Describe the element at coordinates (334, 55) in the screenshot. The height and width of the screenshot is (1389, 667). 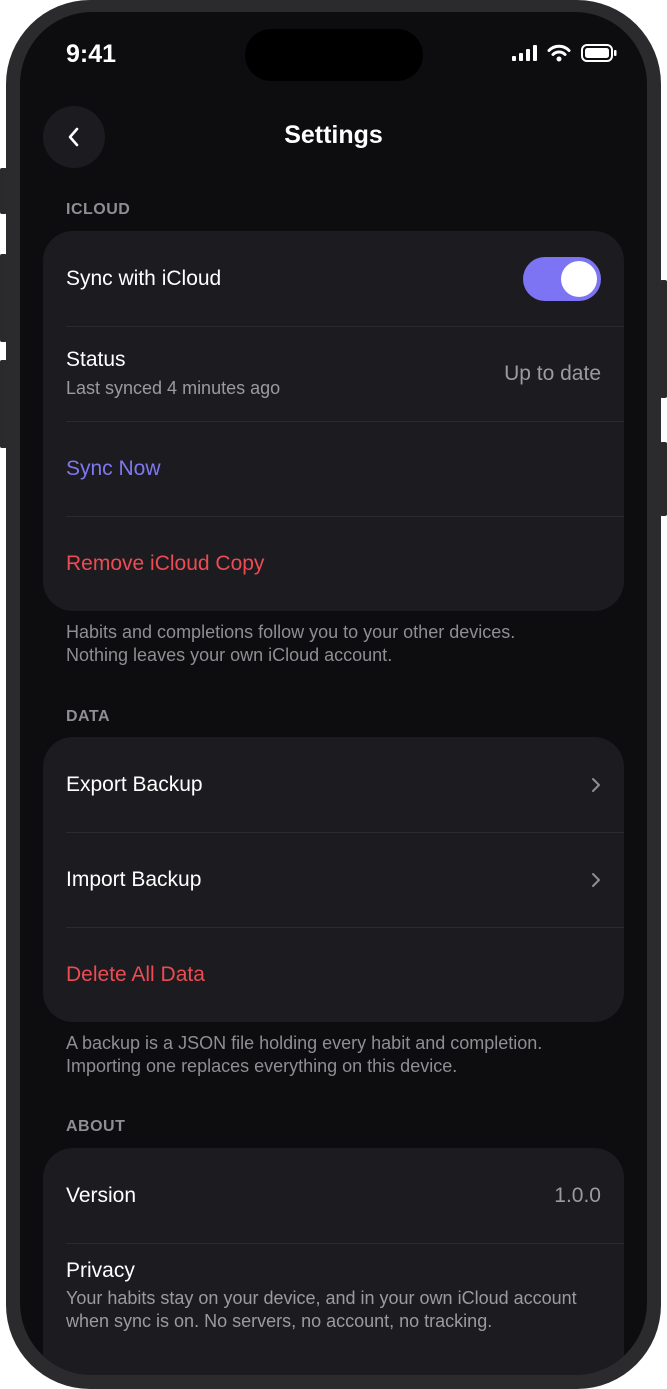
I see `dynamic-island` at that location.